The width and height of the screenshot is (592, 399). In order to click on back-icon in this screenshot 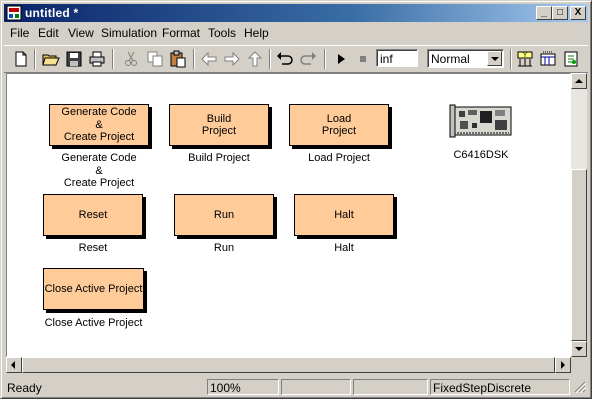, I will do `click(209, 59)`.